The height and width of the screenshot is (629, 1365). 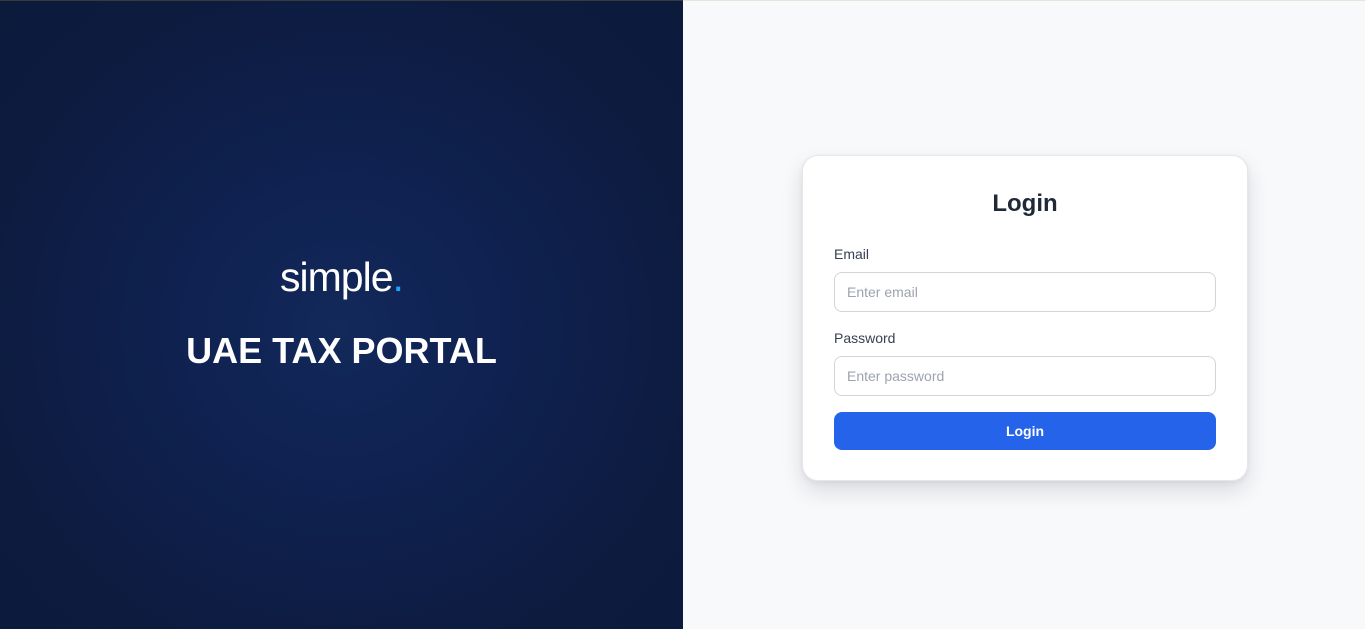 I want to click on password-label: Password, so click(x=865, y=338).